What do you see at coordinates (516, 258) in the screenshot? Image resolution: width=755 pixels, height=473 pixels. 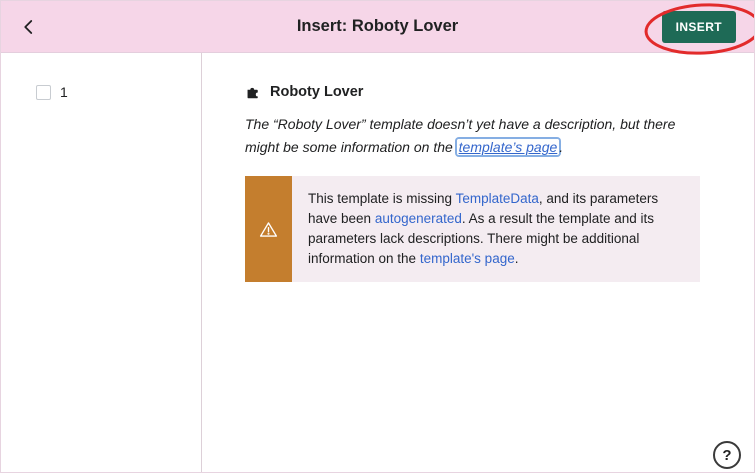 I see `warning-text-segment: .` at bounding box center [516, 258].